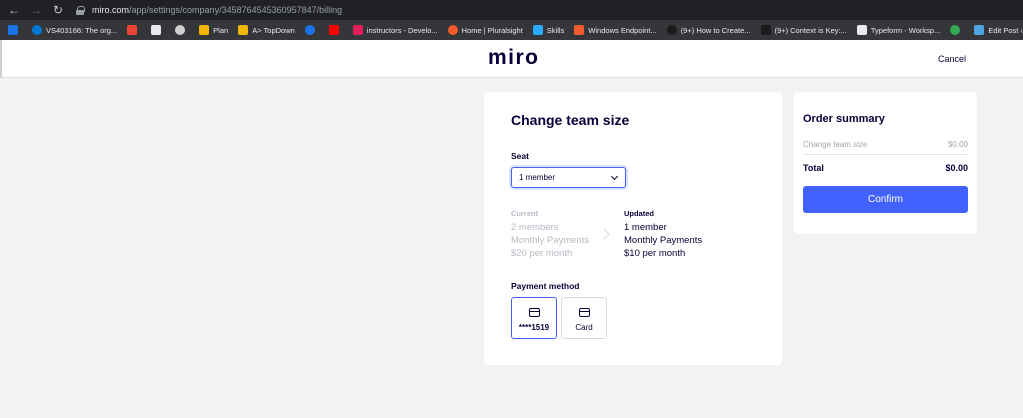 Image resolution: width=1023 pixels, height=418 pixels. Describe the element at coordinates (537, 177) in the screenshot. I see `seat-select-value: 1 member` at that location.